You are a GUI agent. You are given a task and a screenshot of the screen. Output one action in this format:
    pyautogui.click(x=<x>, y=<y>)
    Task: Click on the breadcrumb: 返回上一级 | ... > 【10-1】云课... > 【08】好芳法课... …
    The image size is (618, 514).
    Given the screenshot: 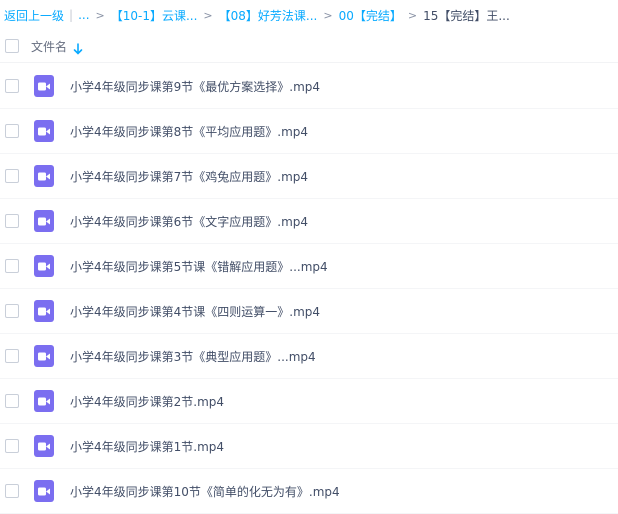 What is the action you would take?
    pyautogui.click(x=311, y=15)
    